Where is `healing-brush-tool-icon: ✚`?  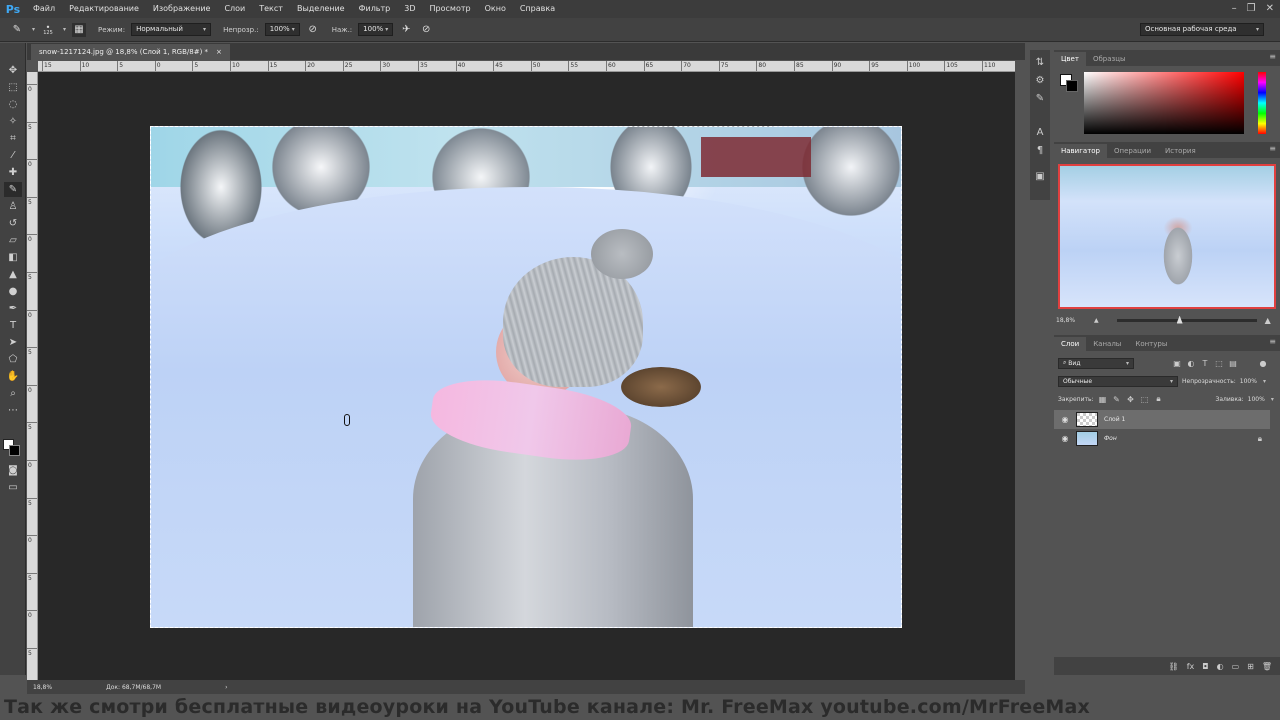 healing-brush-tool-icon: ✚ is located at coordinates (13, 172).